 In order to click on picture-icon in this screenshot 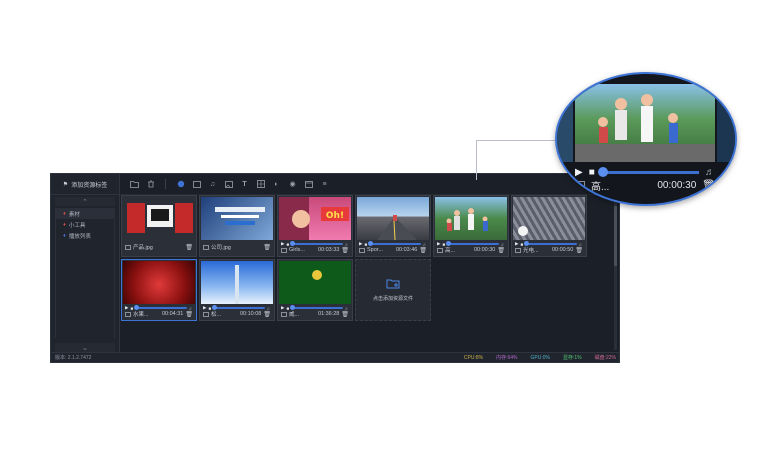, I will do `click(228, 184)`.